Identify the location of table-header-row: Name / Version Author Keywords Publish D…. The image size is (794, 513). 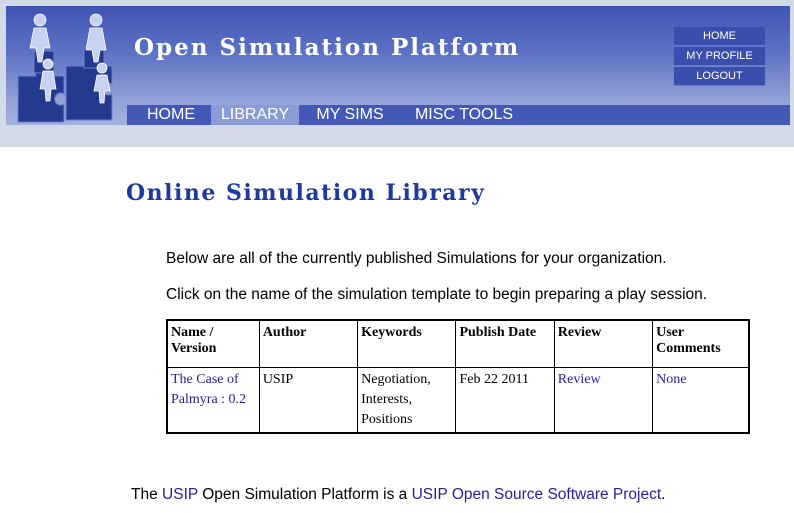
(458, 343).